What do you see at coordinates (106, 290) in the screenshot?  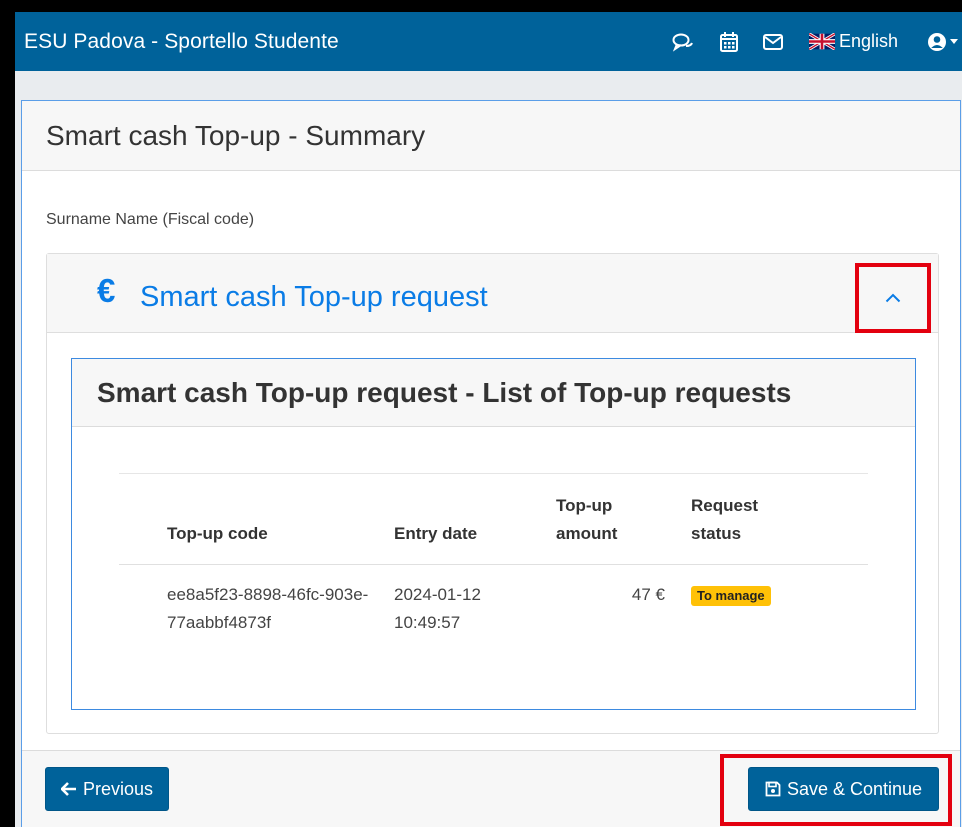 I see `euro-icon: €` at bounding box center [106, 290].